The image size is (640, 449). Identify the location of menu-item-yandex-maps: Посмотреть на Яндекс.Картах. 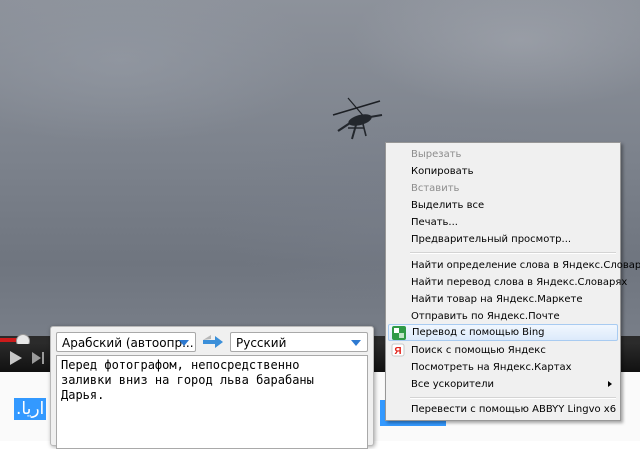
(503, 367).